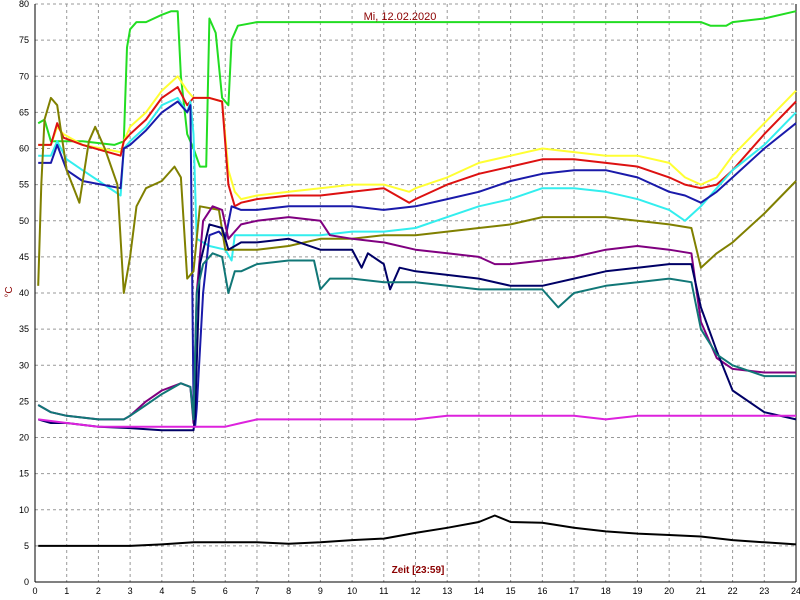 The height and width of the screenshot is (600, 800). I want to click on y-tick-label: 45, so click(24, 257).